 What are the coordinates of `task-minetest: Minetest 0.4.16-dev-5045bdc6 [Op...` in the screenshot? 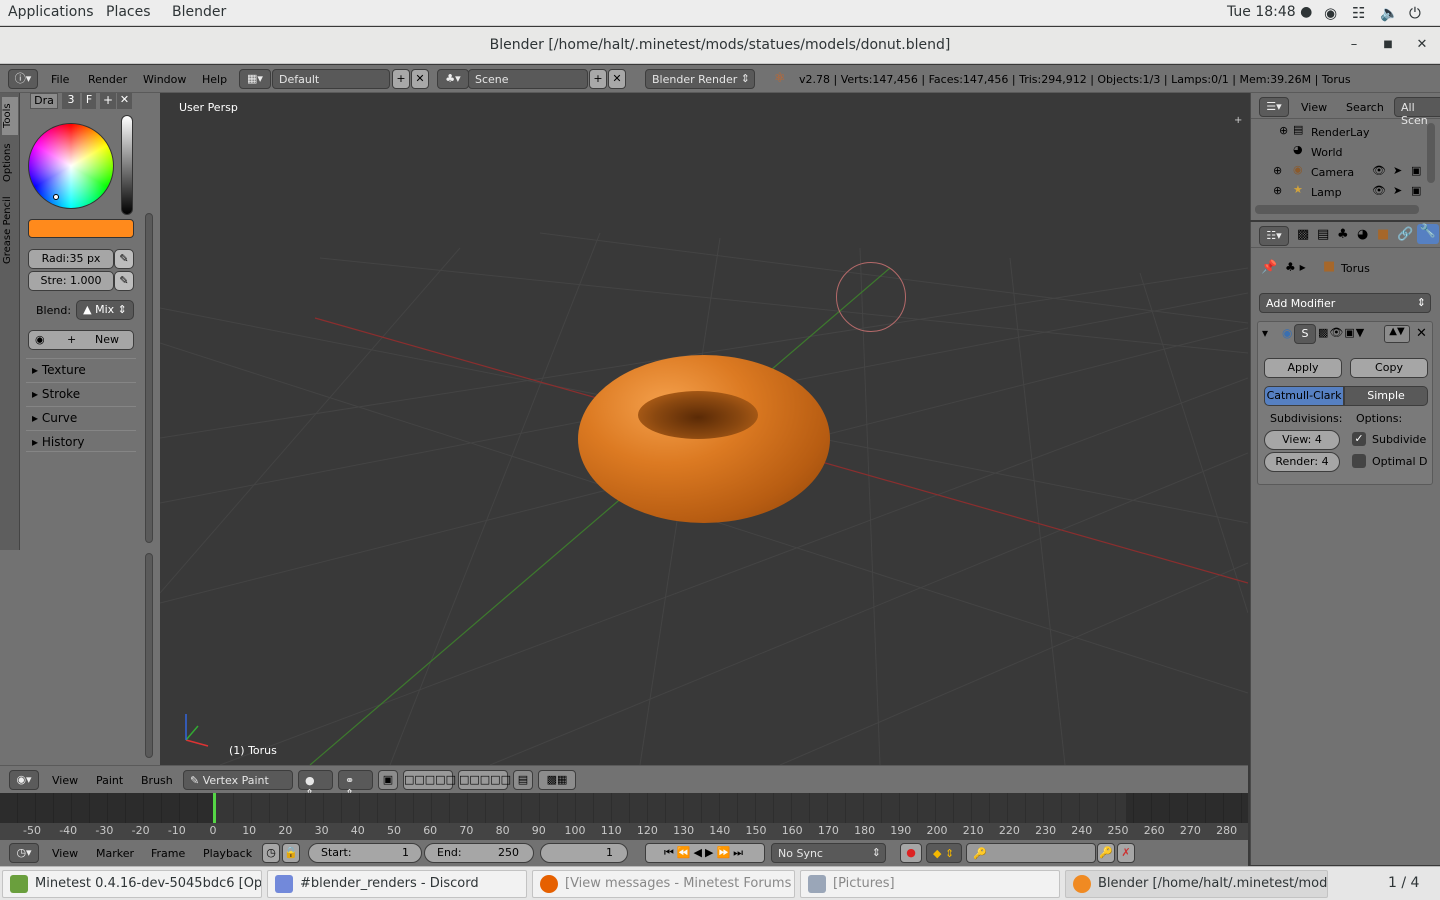 It's located at (132, 884).